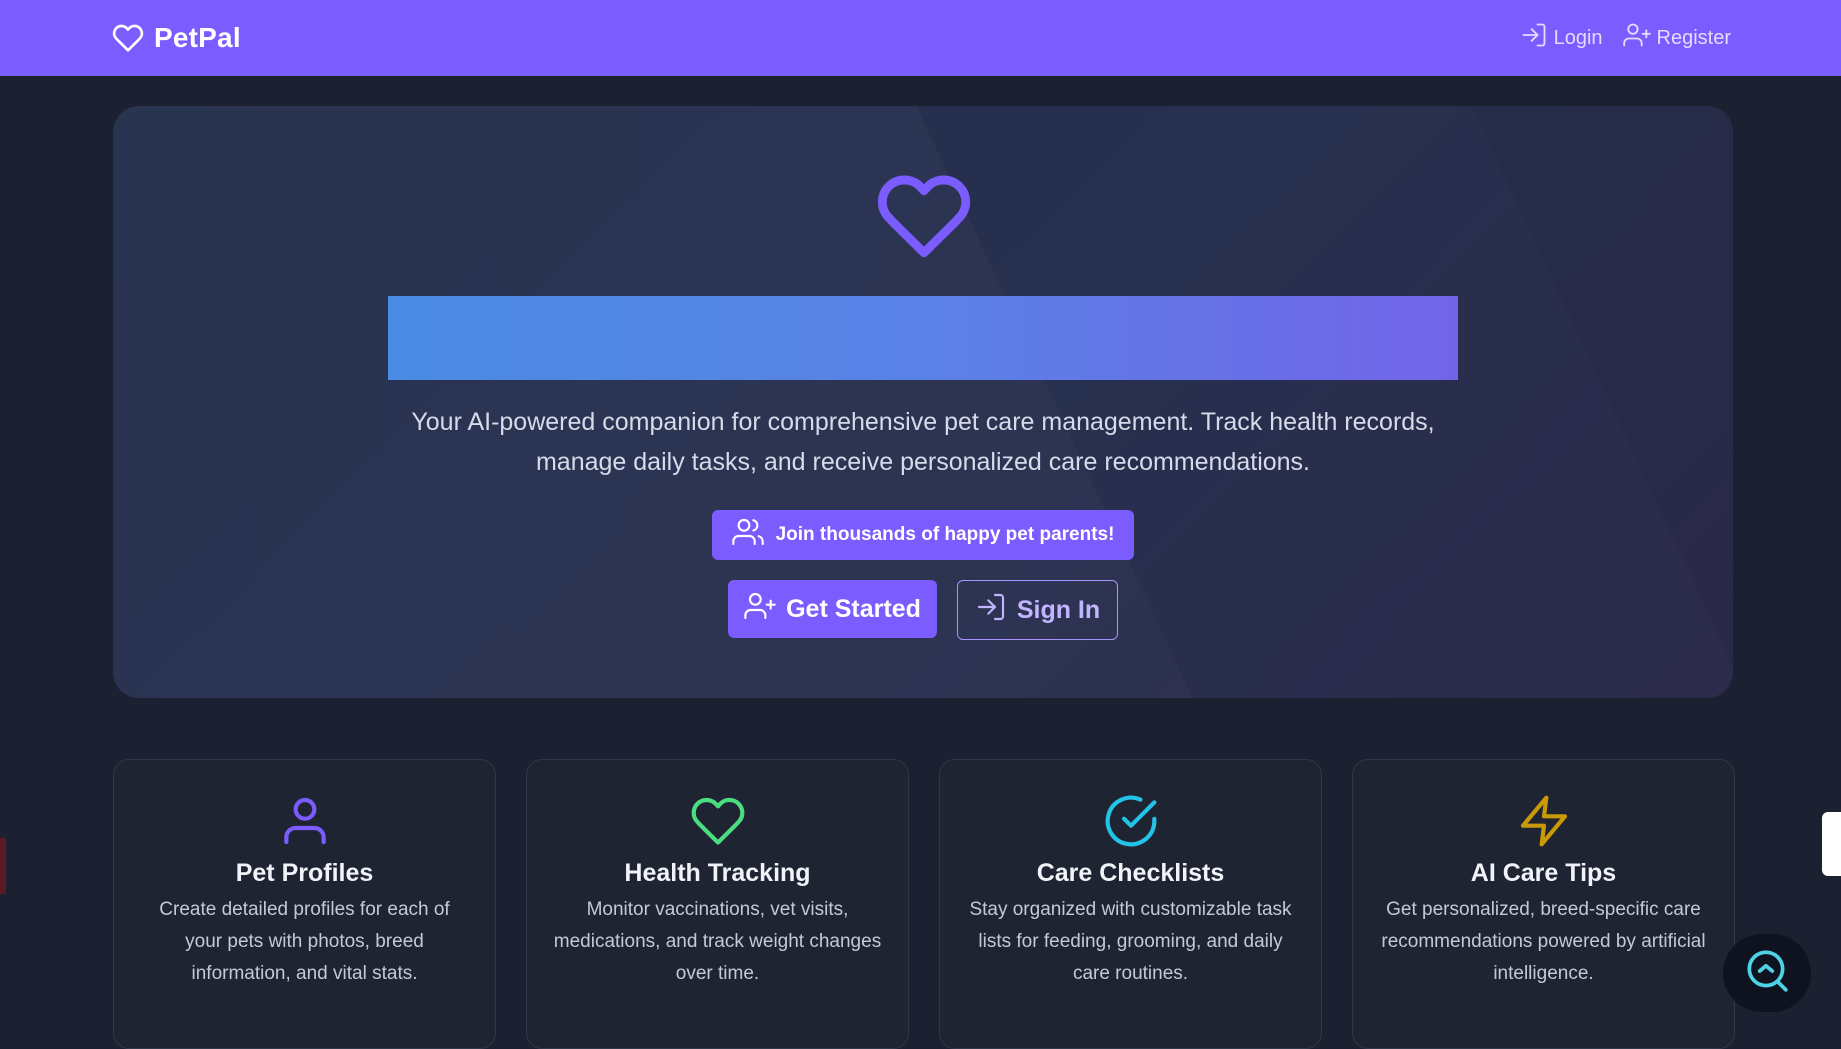 Image resolution: width=1841 pixels, height=1049 pixels. I want to click on community-badge-label: Join thousands of happy pet parents!, so click(945, 534).